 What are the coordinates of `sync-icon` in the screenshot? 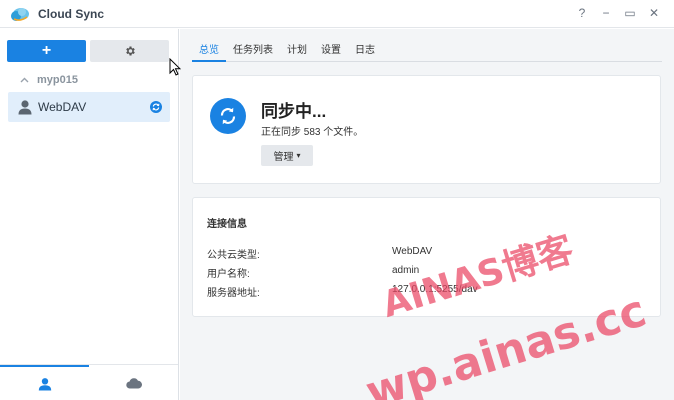 It's located at (156, 107).